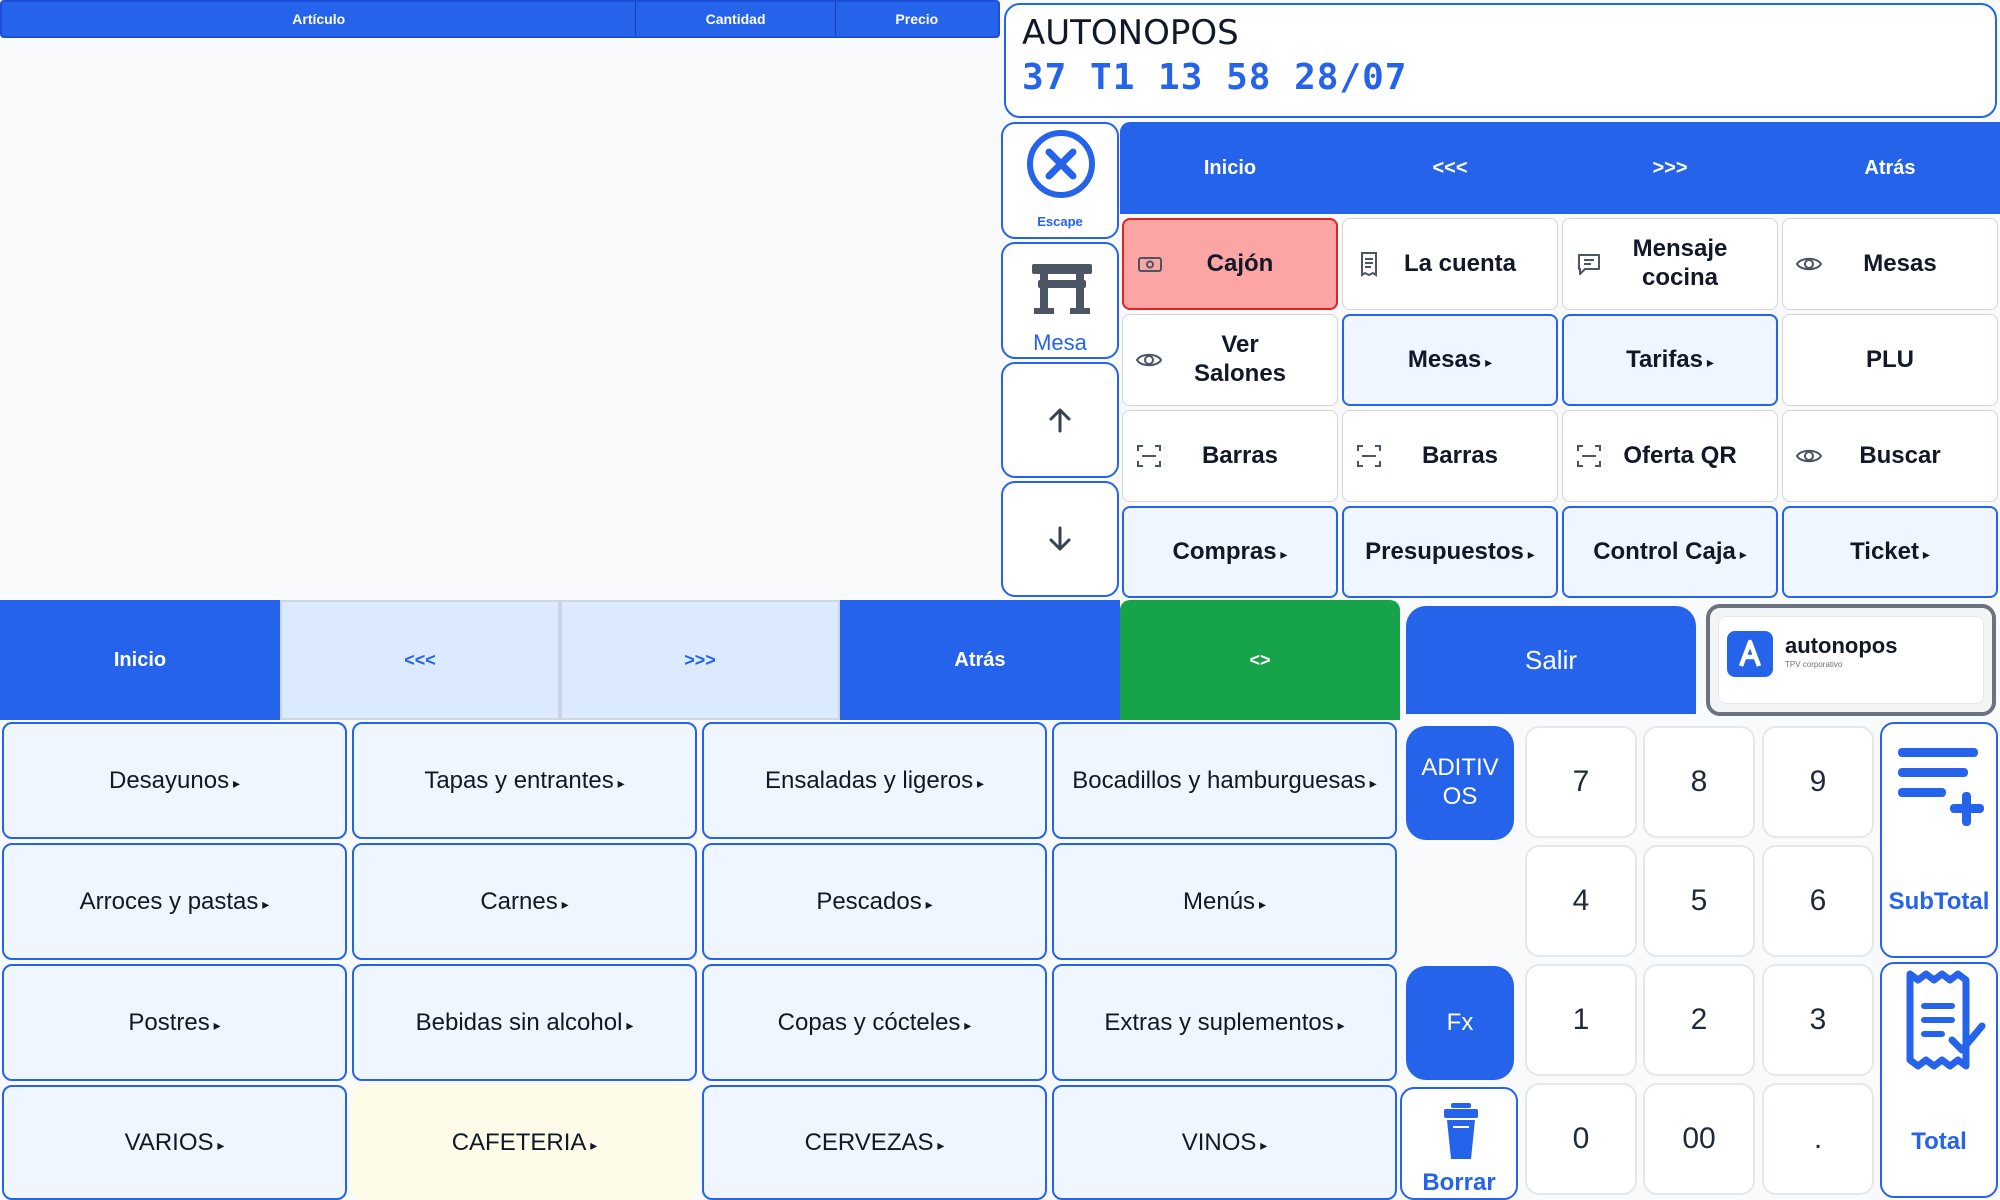 The height and width of the screenshot is (1200, 2000). What do you see at coordinates (1150, 264) in the screenshot?
I see `cash-icon` at bounding box center [1150, 264].